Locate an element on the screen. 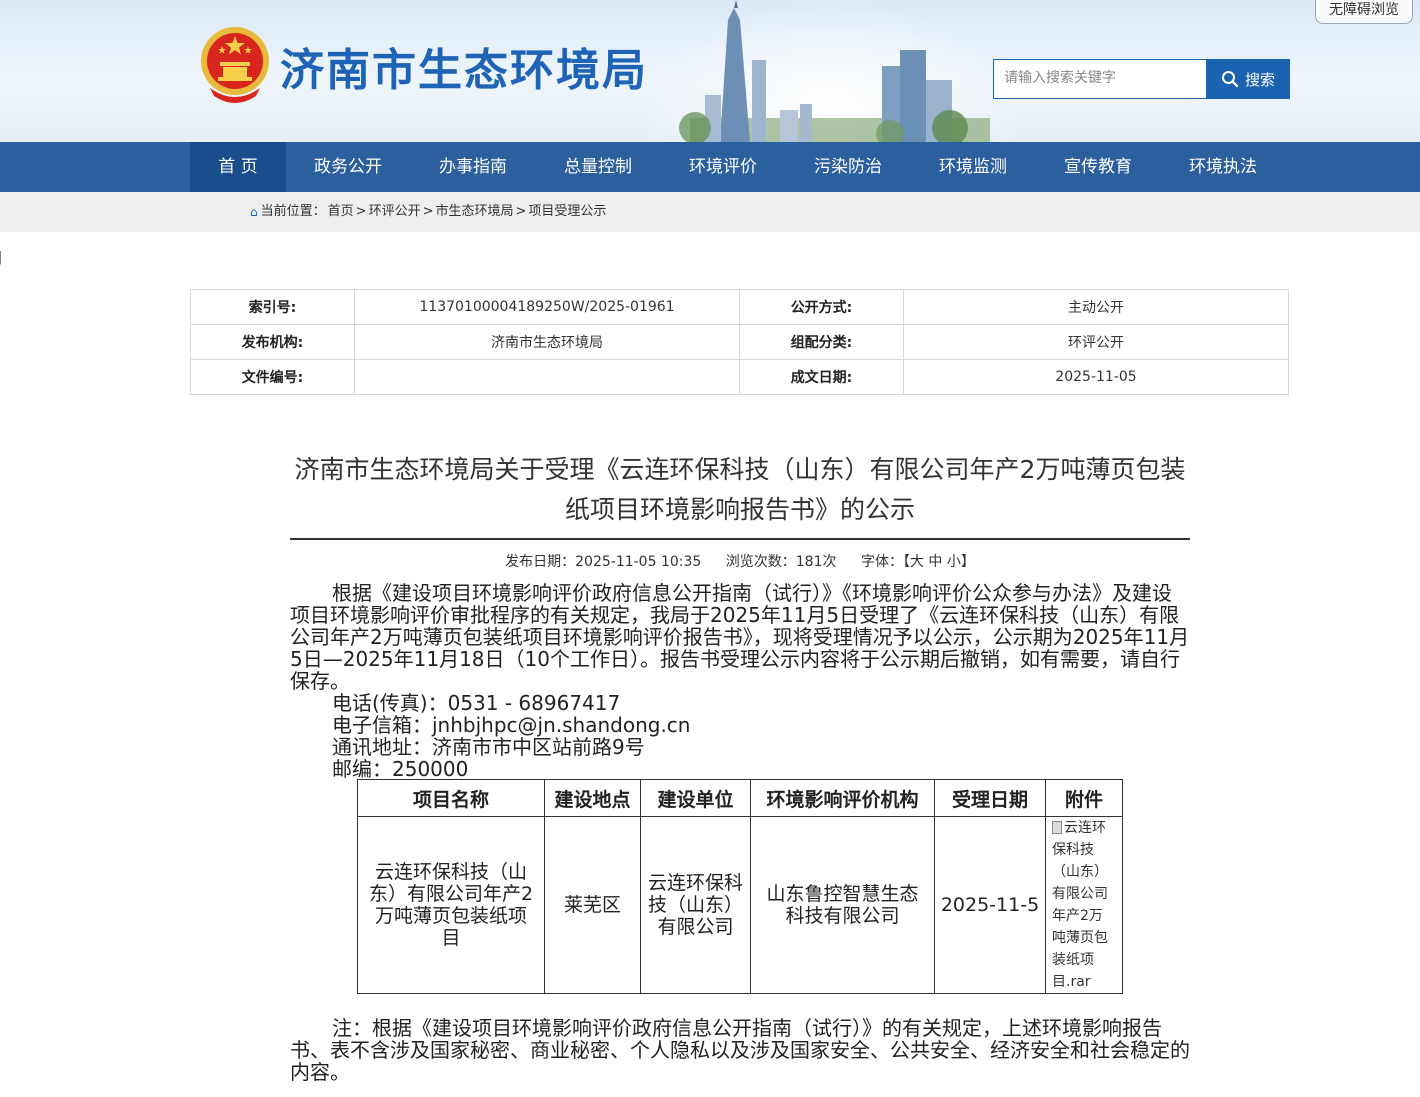  column-header: 附件 is located at coordinates (1084, 798).